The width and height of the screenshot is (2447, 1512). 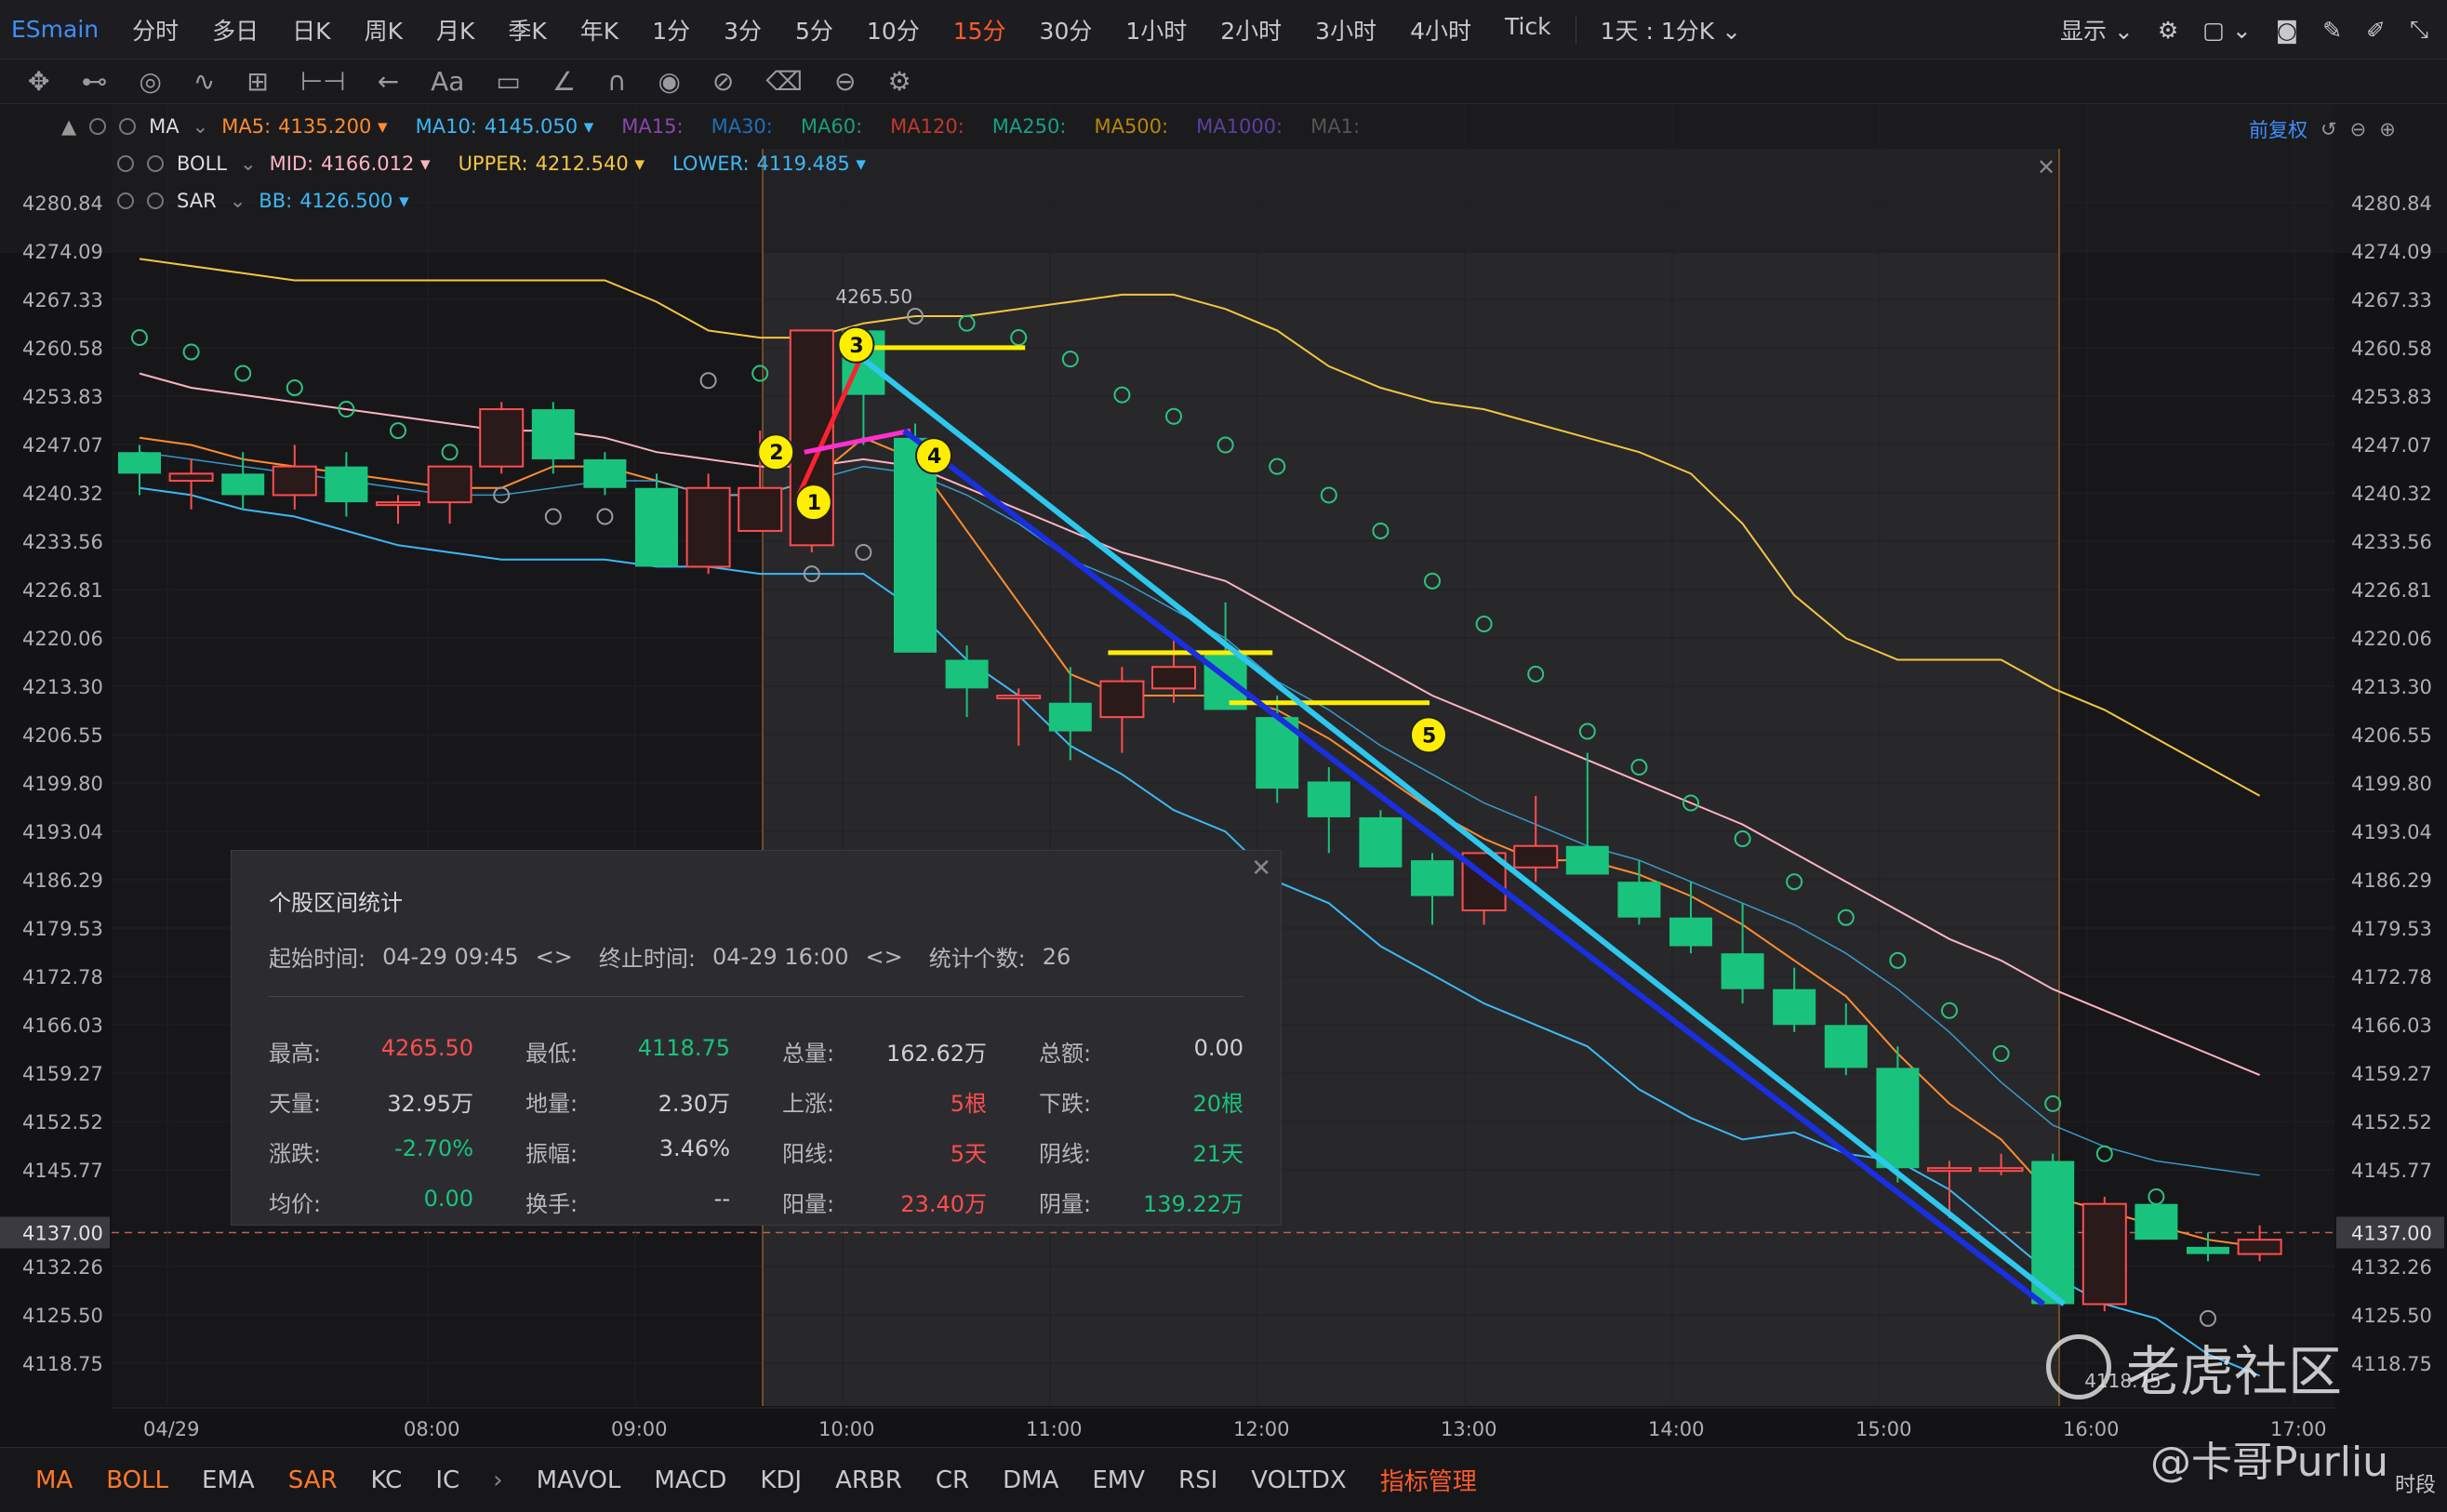 I want to click on ma-item: MA5: 4135.200 ▾, so click(x=304, y=126).